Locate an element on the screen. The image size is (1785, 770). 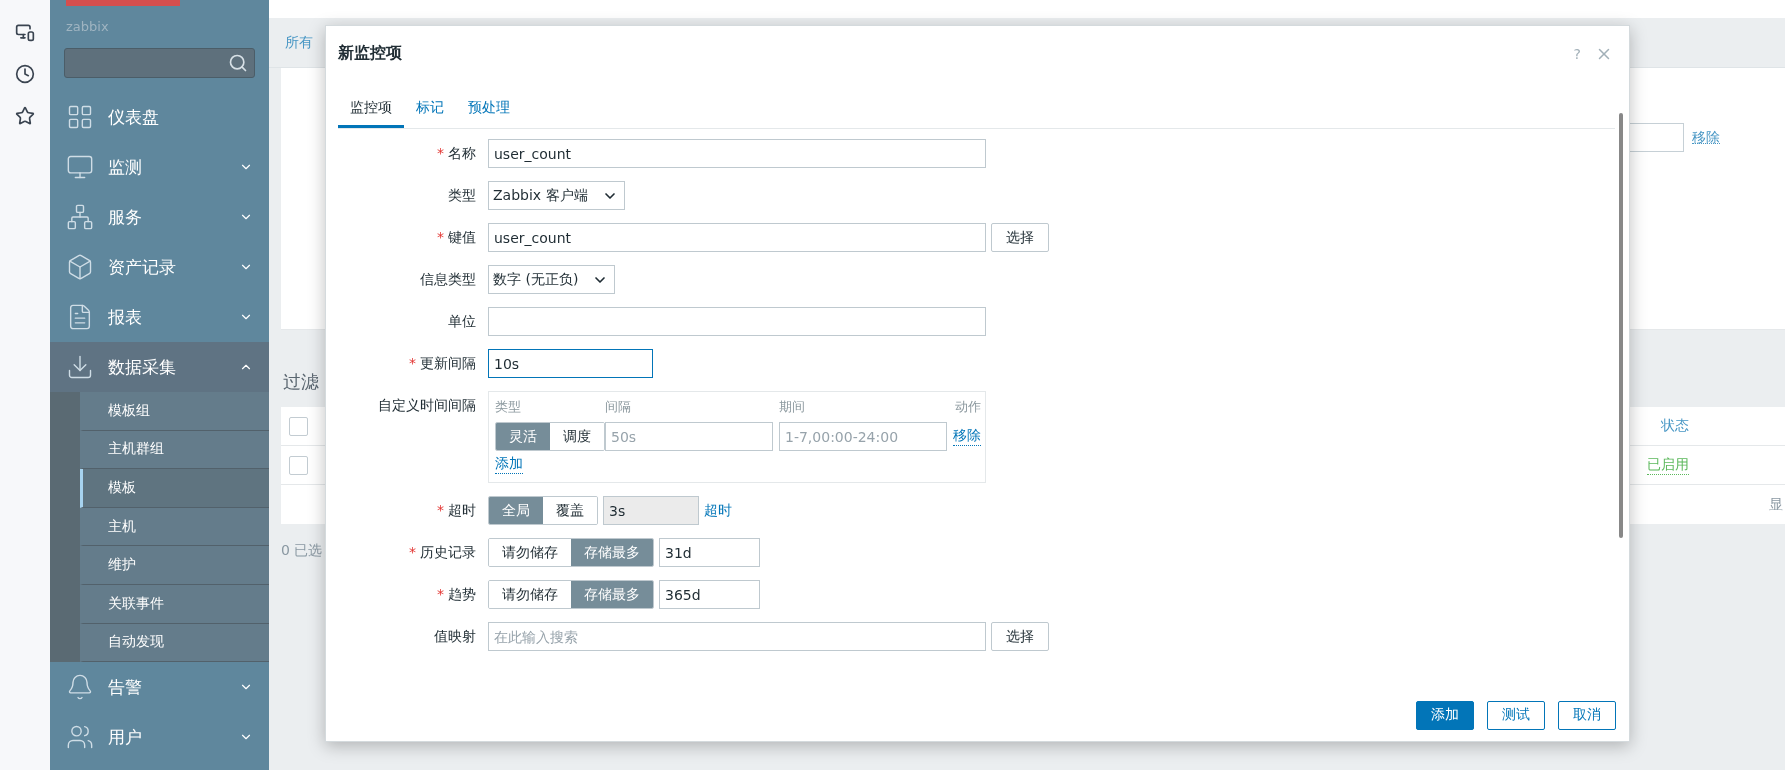
nav-item: 仪表盘 is located at coordinates (159, 117).